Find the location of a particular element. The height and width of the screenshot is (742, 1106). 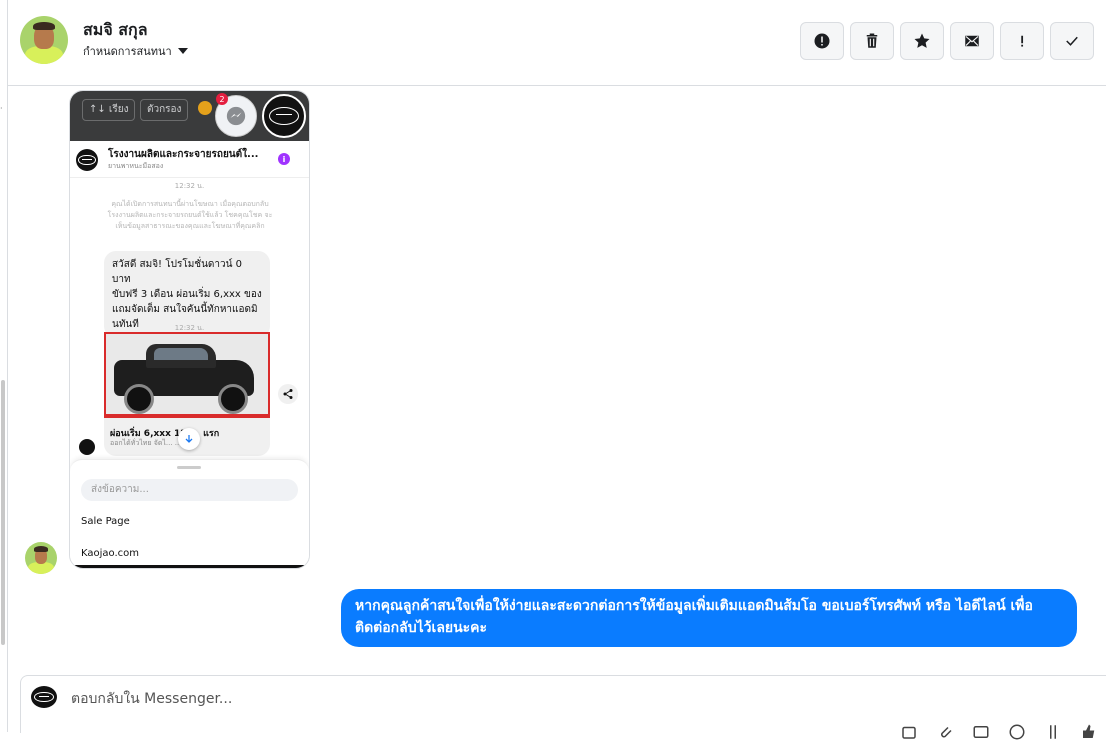

upload-icon is located at coordinates (909, 732).